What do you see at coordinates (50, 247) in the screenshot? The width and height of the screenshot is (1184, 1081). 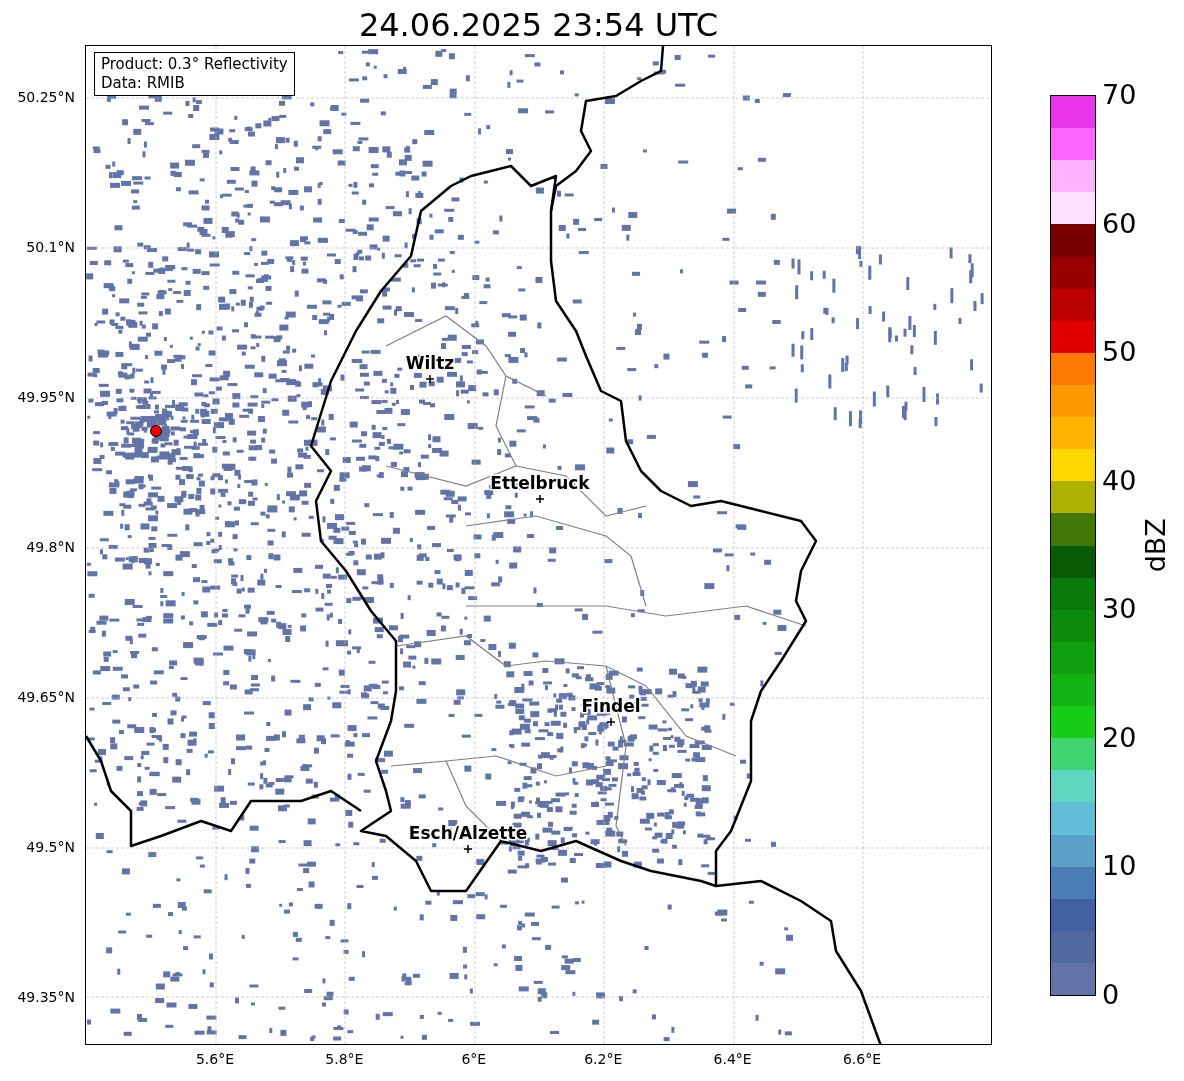 I see `latitude-label: 50.1°N` at bounding box center [50, 247].